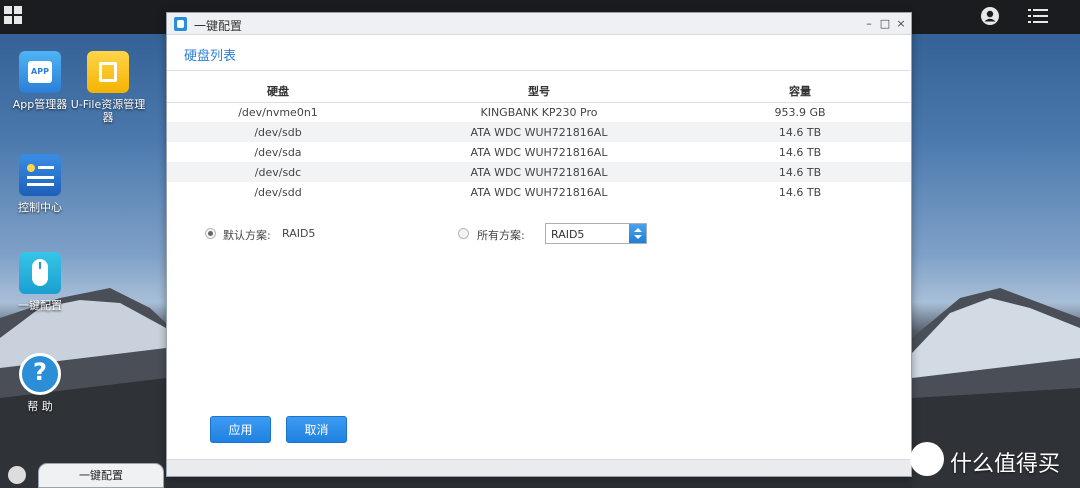 This screenshot has height=488, width=1080. Describe the element at coordinates (17, 475) in the screenshot. I see `system-logo-icon` at that location.